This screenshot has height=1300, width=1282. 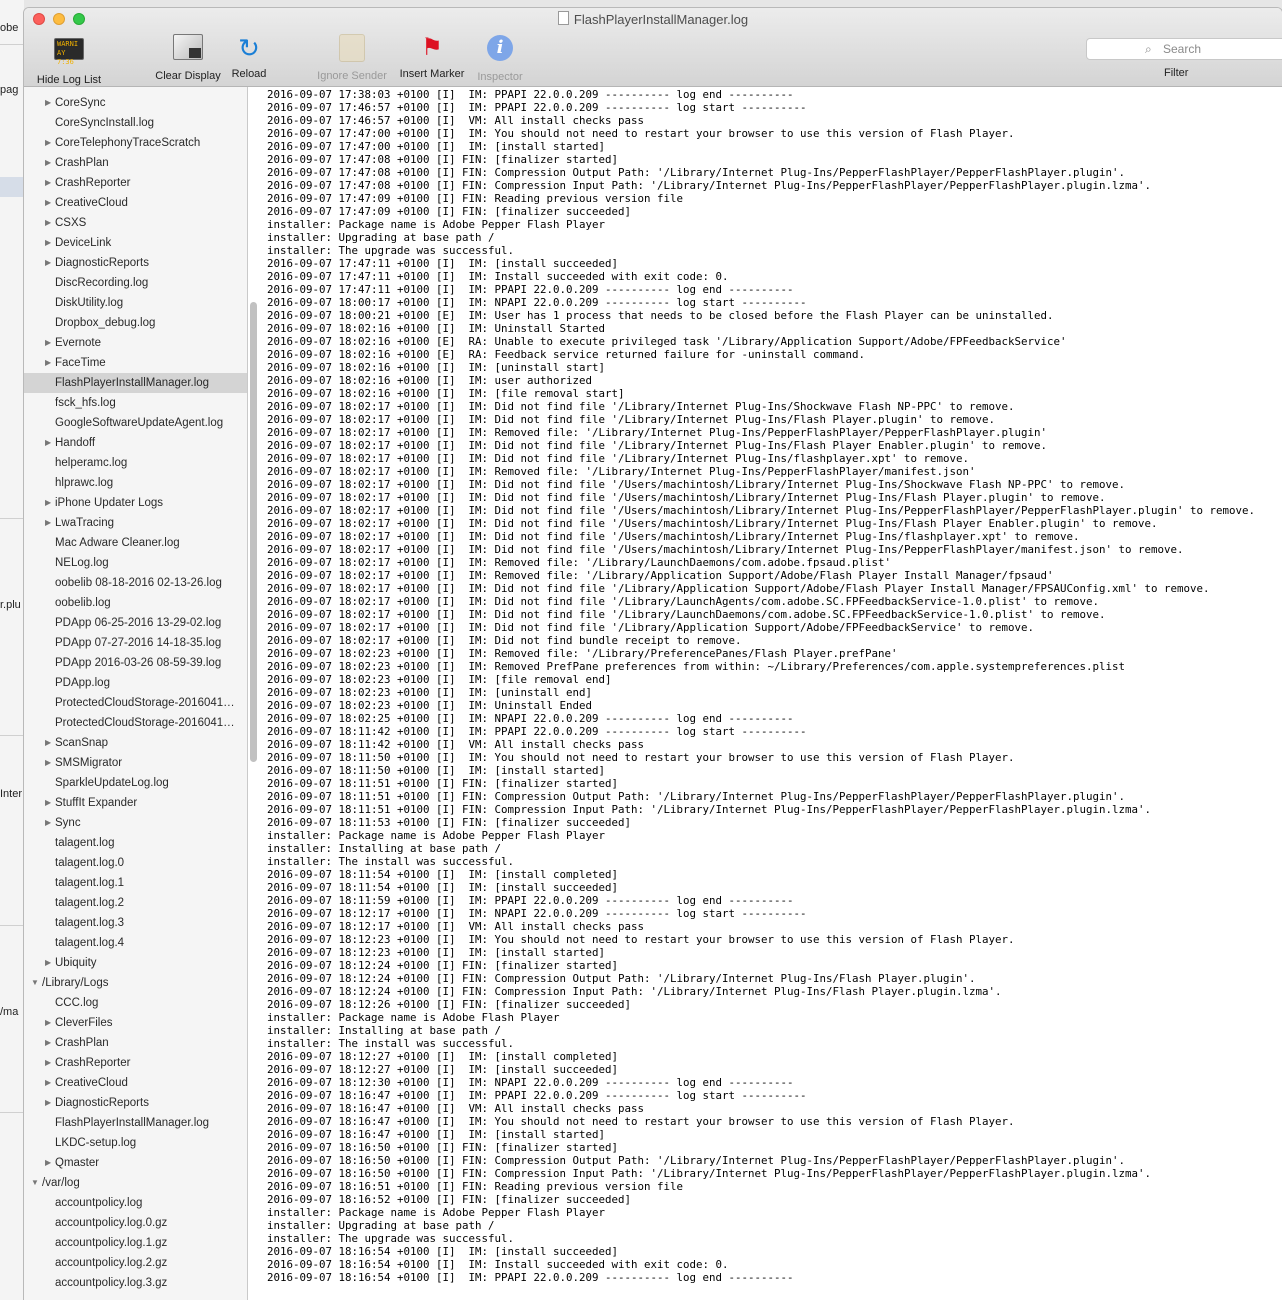 I want to click on sidebar-log-file: hlprawc.log, so click(x=135, y=483).